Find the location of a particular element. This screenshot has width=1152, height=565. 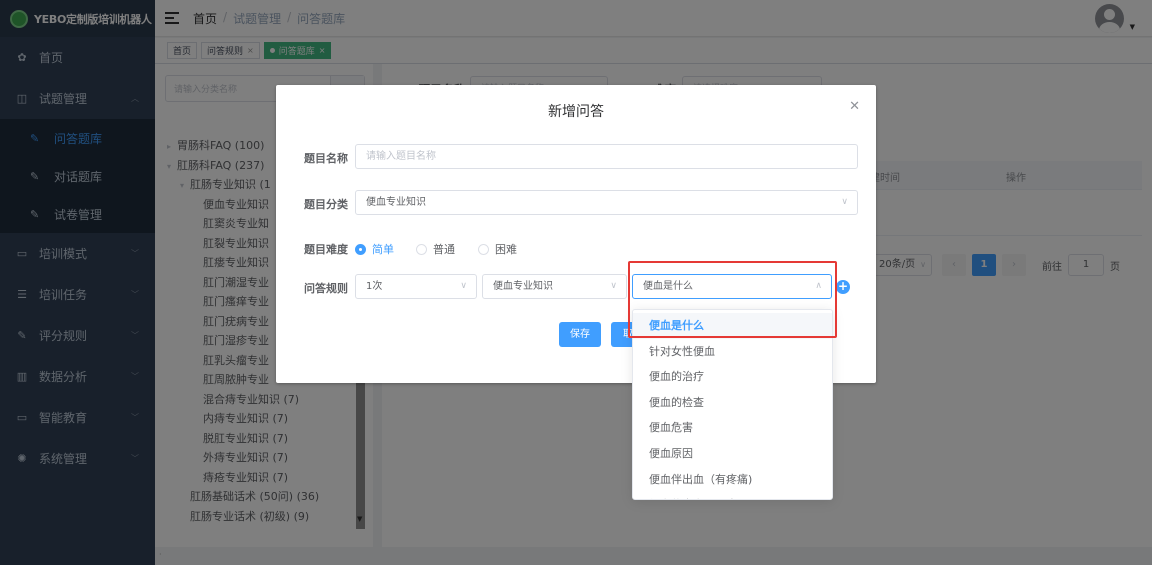

dropdown-option: 便血原因 is located at coordinates (732, 454).